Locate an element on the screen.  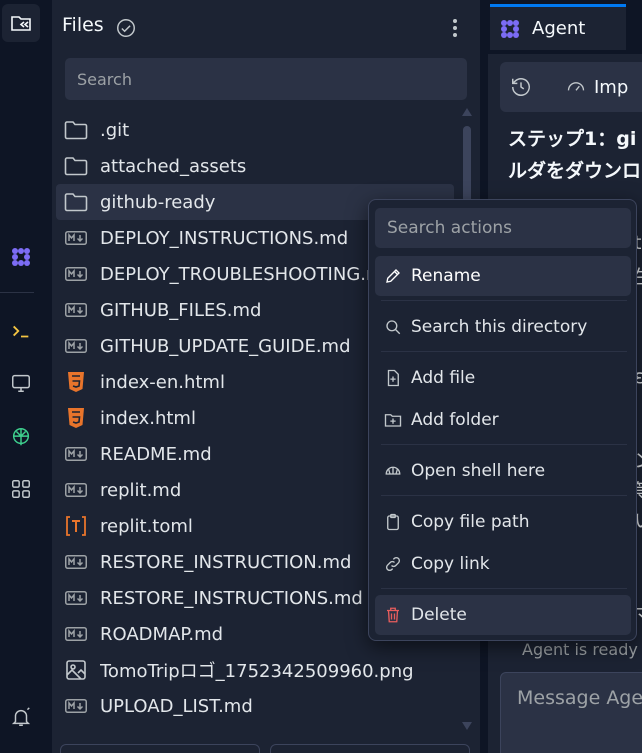
notifications-icon is located at coordinates (21, 717).